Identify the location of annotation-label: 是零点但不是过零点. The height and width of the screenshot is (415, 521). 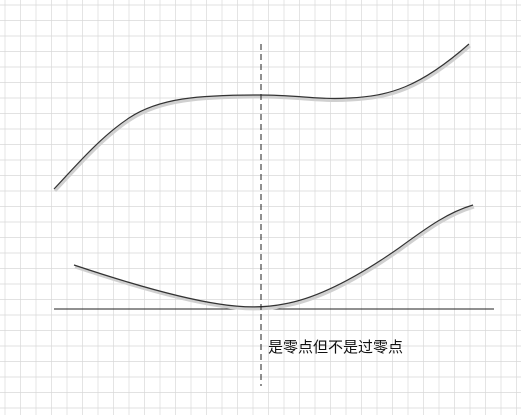
(336, 347).